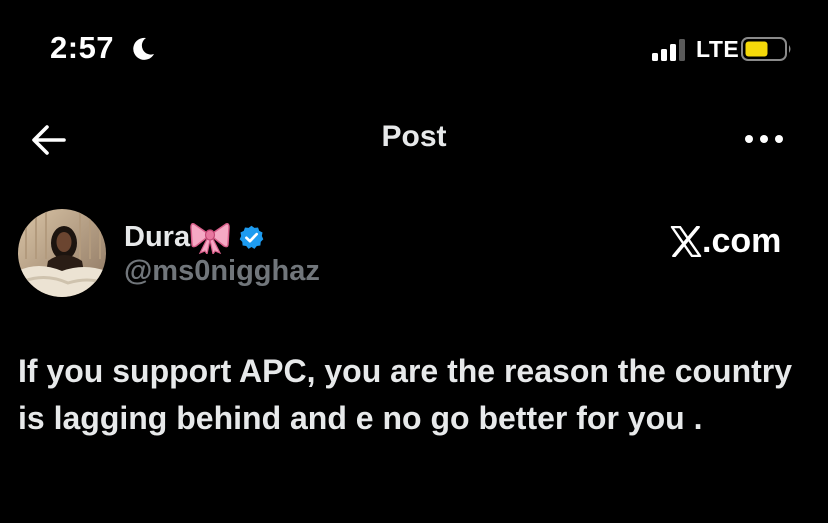 This screenshot has width=828, height=523. I want to click on brand-watermark: .com, so click(725, 241).